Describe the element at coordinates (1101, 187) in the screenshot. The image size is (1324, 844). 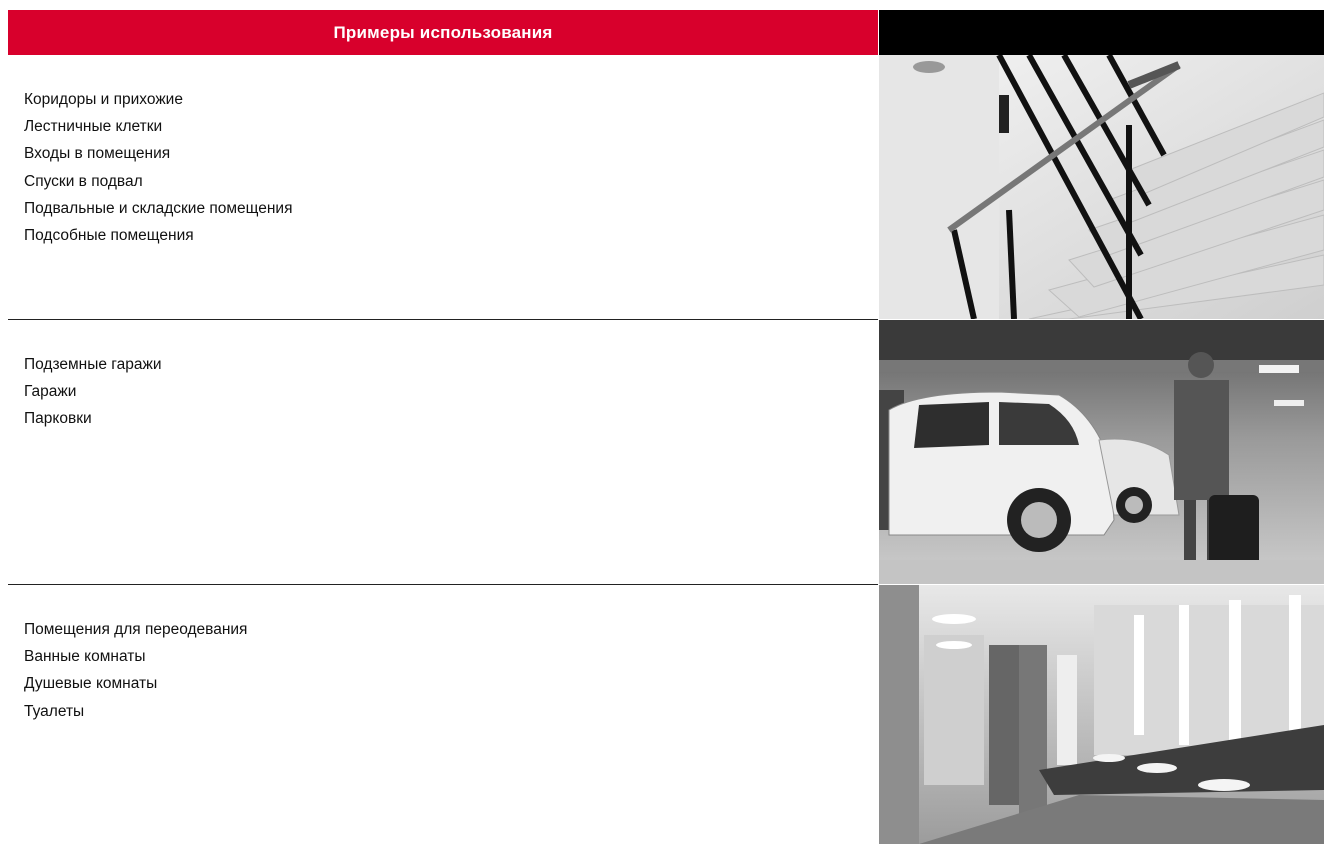
I see `staircase-photo` at that location.